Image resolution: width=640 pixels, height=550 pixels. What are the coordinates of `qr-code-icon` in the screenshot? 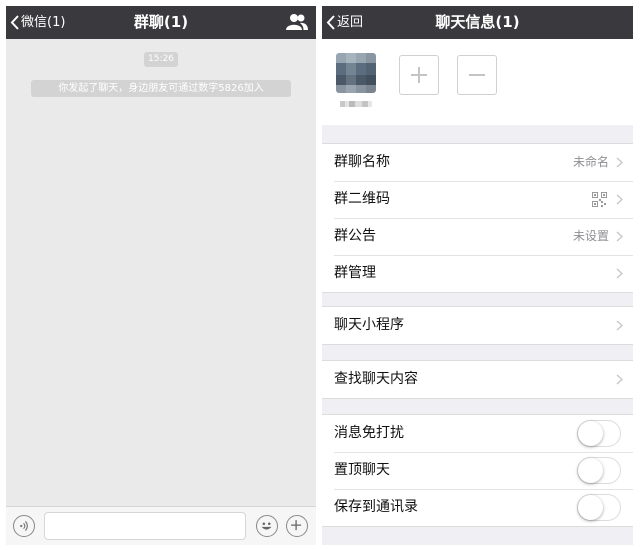 It's located at (599, 199).